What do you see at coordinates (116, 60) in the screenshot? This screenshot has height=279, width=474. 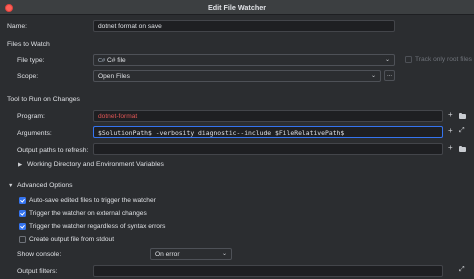 I see `file-type-value: C# file` at bounding box center [116, 60].